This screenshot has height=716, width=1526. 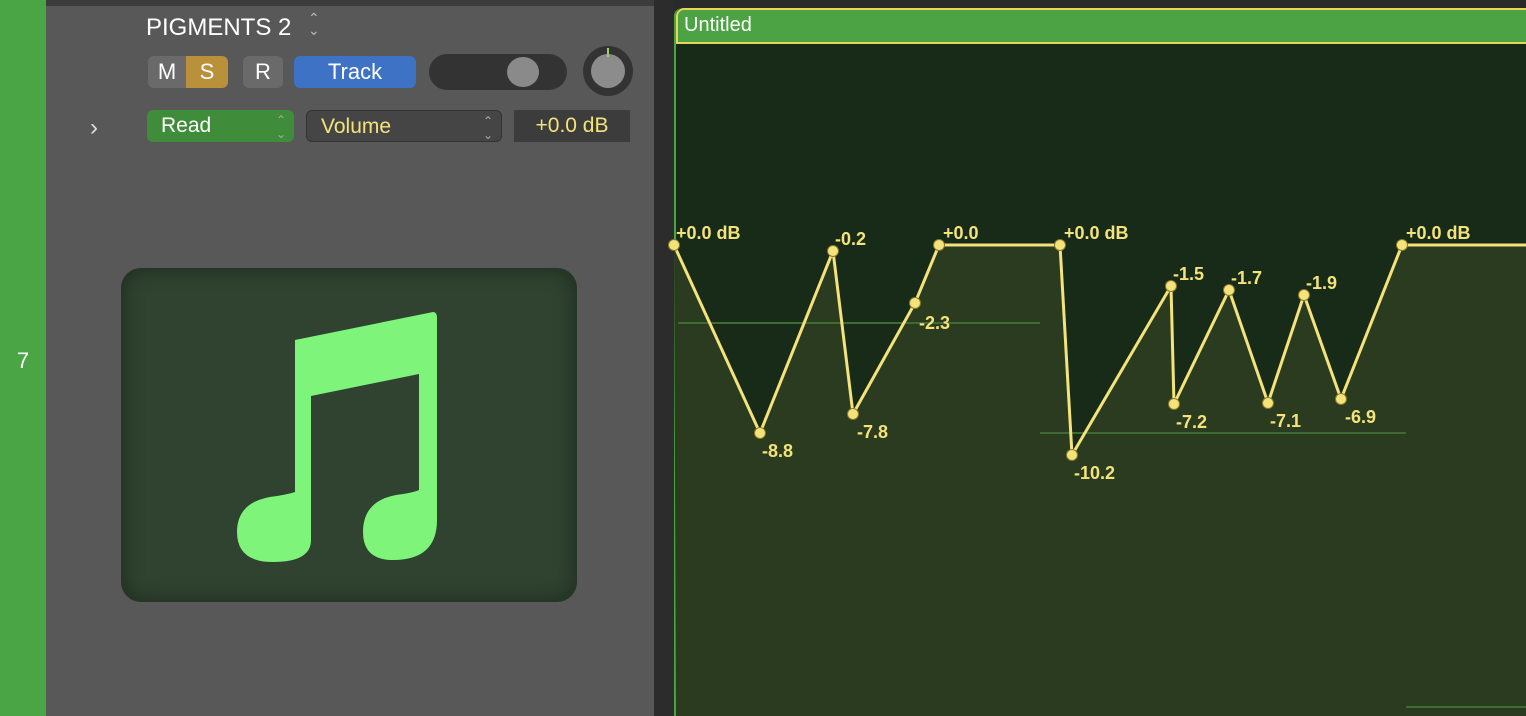 I want to click on automation-point-label: -2.3, so click(x=934, y=323).